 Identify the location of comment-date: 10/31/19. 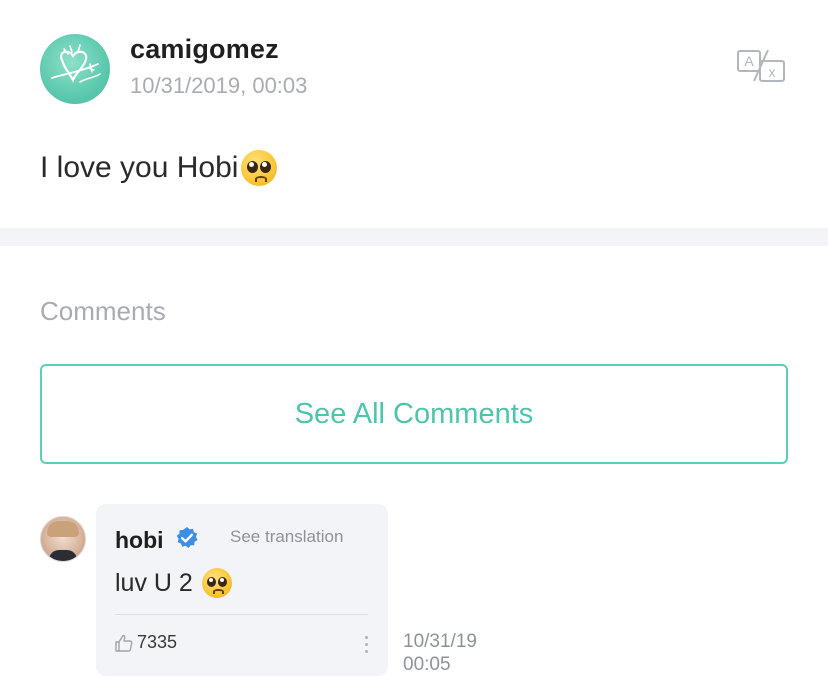
(440, 641).